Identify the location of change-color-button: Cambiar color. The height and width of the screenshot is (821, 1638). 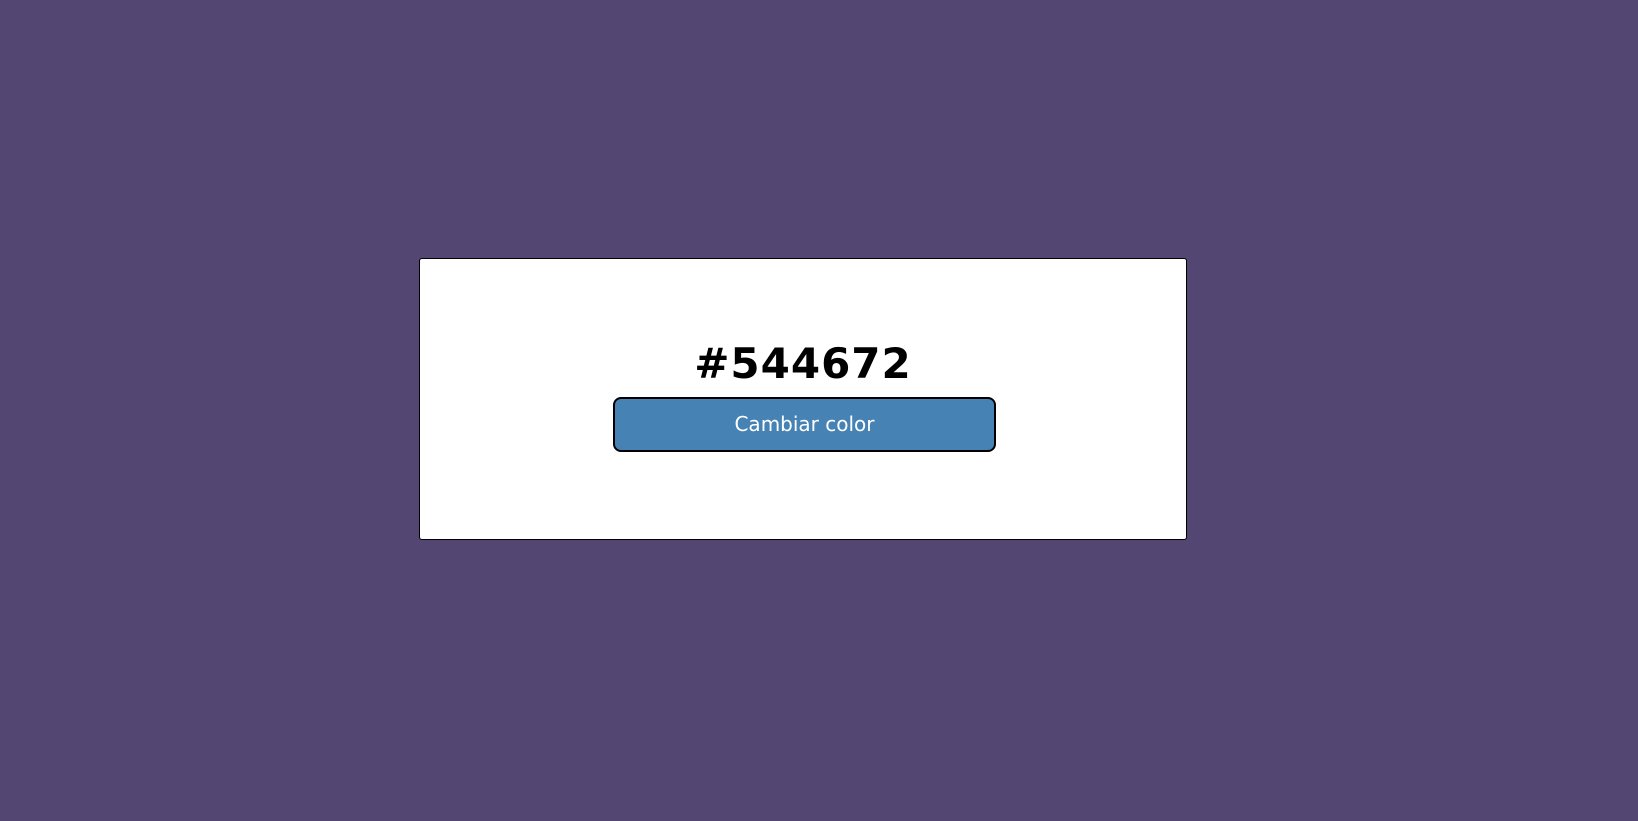
(804, 424).